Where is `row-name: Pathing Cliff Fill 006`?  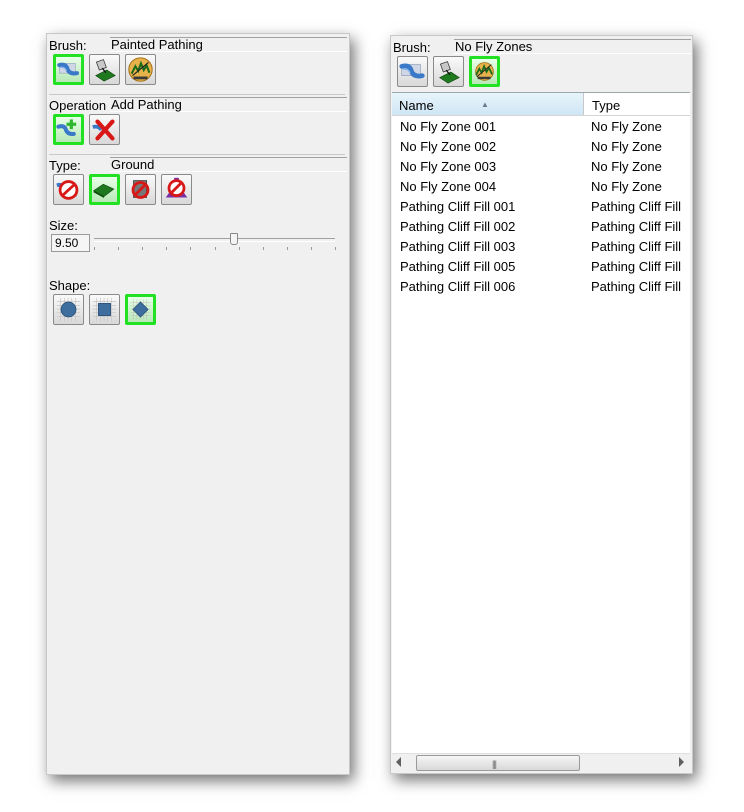
row-name: Pathing Cliff Fill 006 is located at coordinates (458, 286).